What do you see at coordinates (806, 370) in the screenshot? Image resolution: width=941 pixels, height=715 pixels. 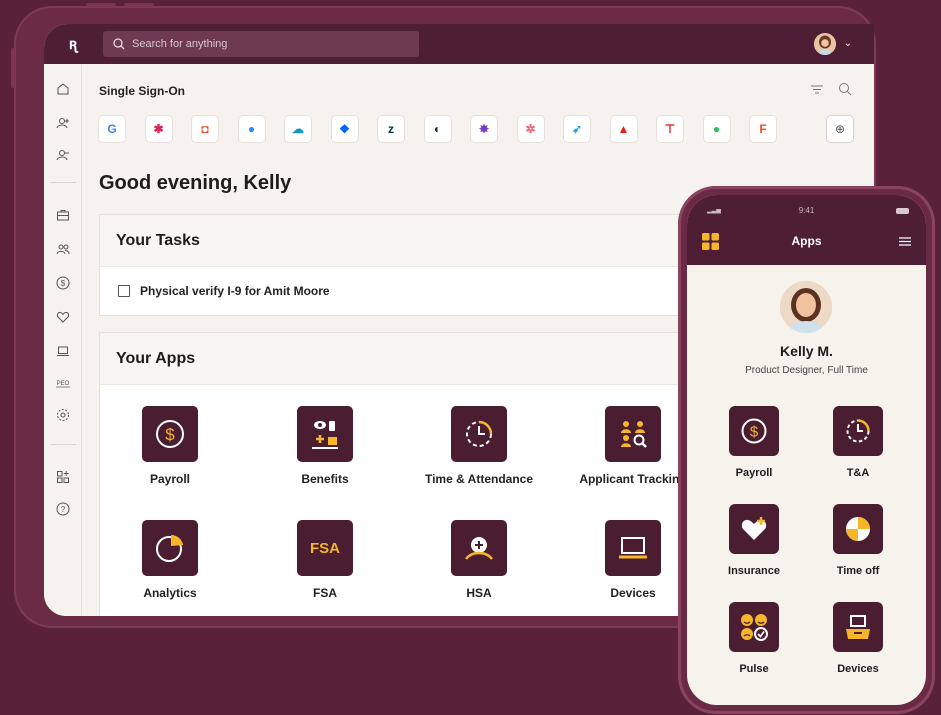 I see `profile-role: Product Designer, Full Time` at bounding box center [806, 370].